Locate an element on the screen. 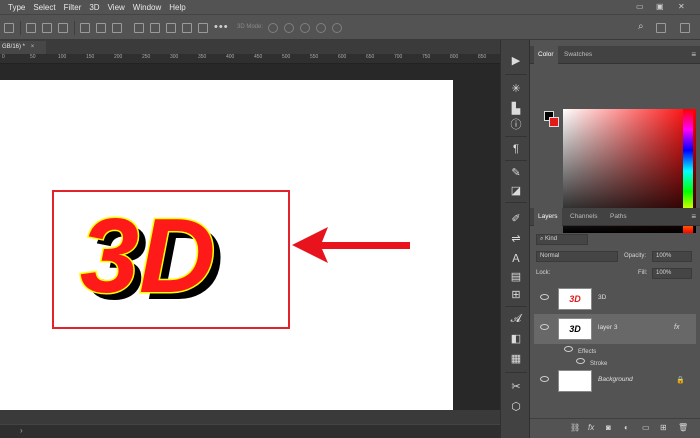  effects-row: Effects is located at coordinates (580, 350).